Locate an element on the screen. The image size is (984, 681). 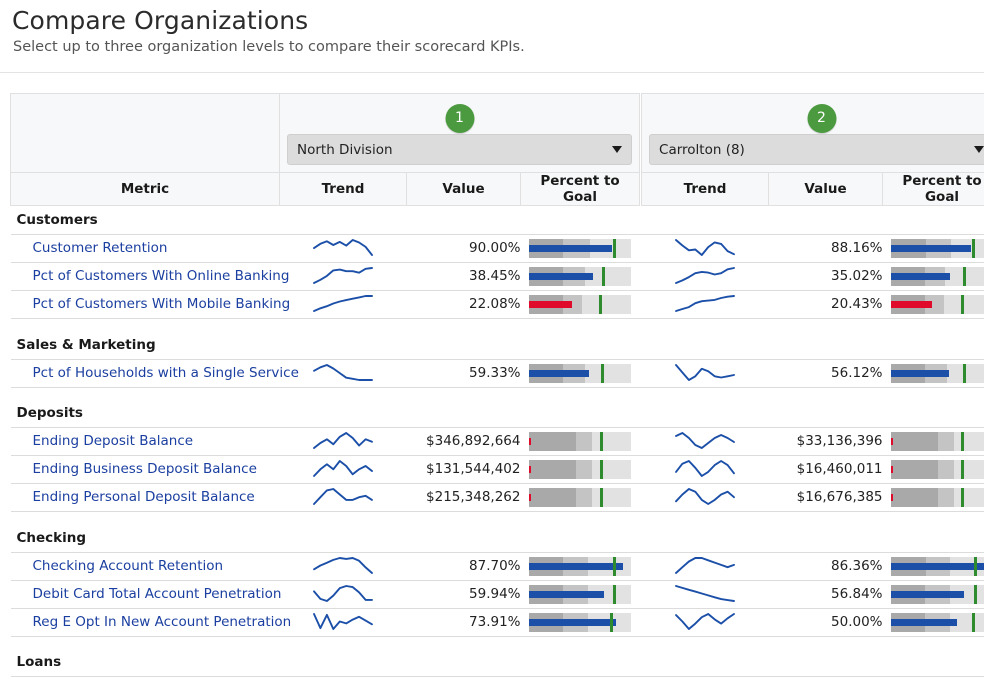
metric-name-cell: Ending Personal Deposit Balance is located at coordinates (145, 497).